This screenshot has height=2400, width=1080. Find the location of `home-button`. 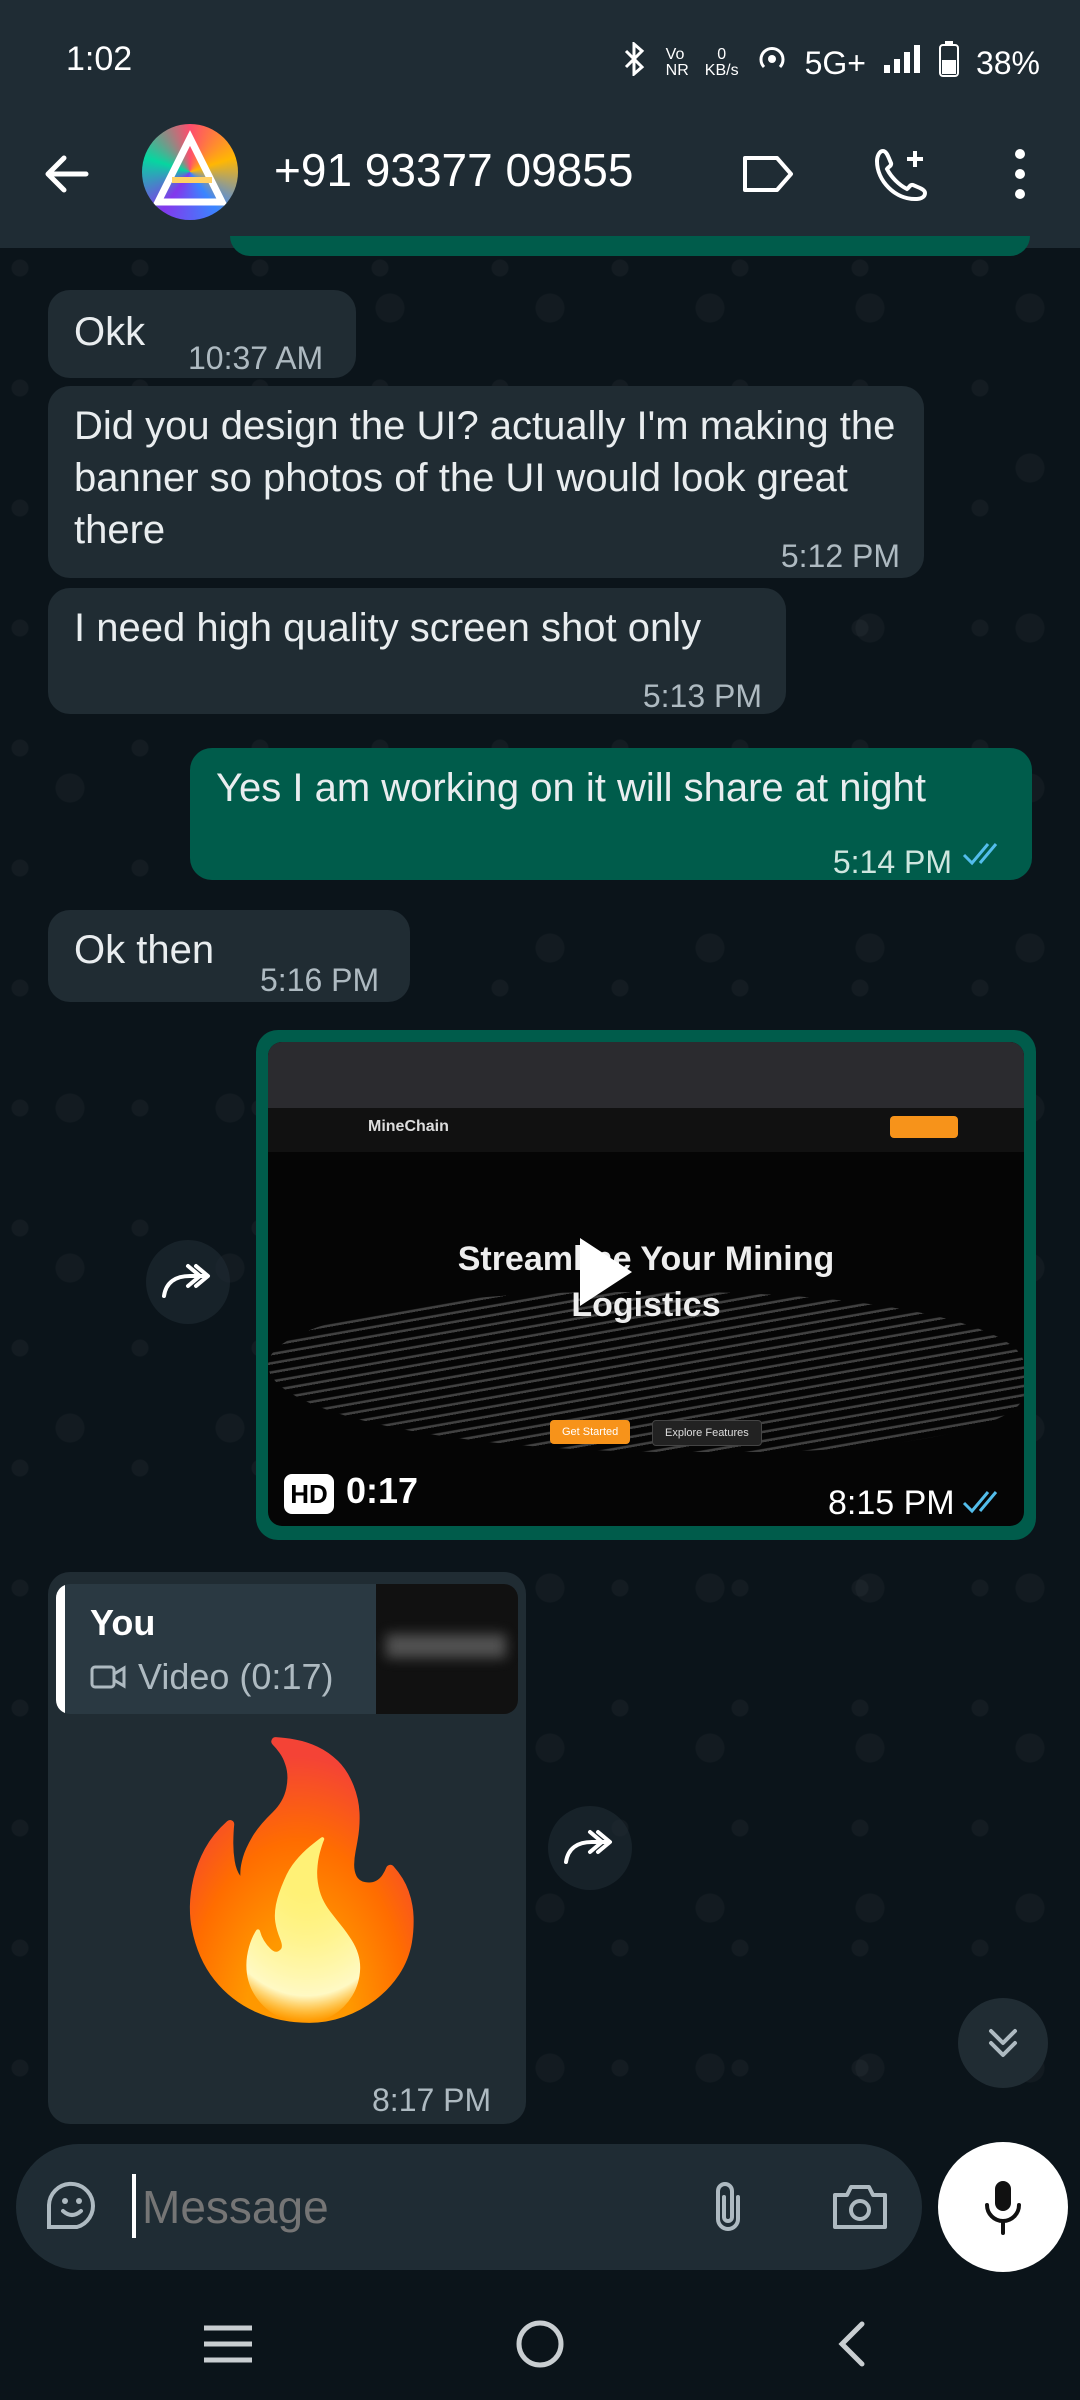

home-button is located at coordinates (540, 2344).